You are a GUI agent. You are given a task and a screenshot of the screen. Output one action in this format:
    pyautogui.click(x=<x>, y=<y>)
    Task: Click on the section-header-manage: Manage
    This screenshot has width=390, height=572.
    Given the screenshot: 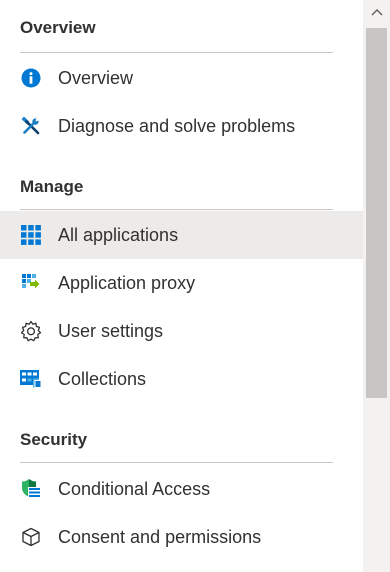 What is the action you would take?
    pyautogui.click(x=176, y=192)
    